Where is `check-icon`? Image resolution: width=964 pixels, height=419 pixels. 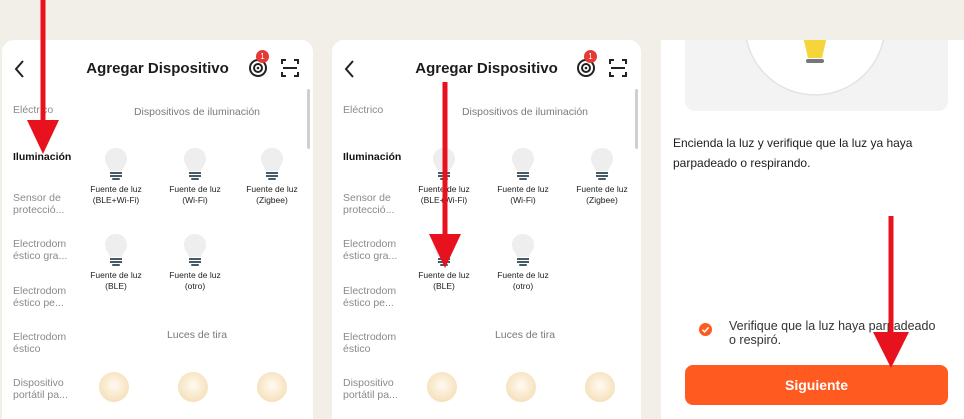
check-icon is located at coordinates (705, 329).